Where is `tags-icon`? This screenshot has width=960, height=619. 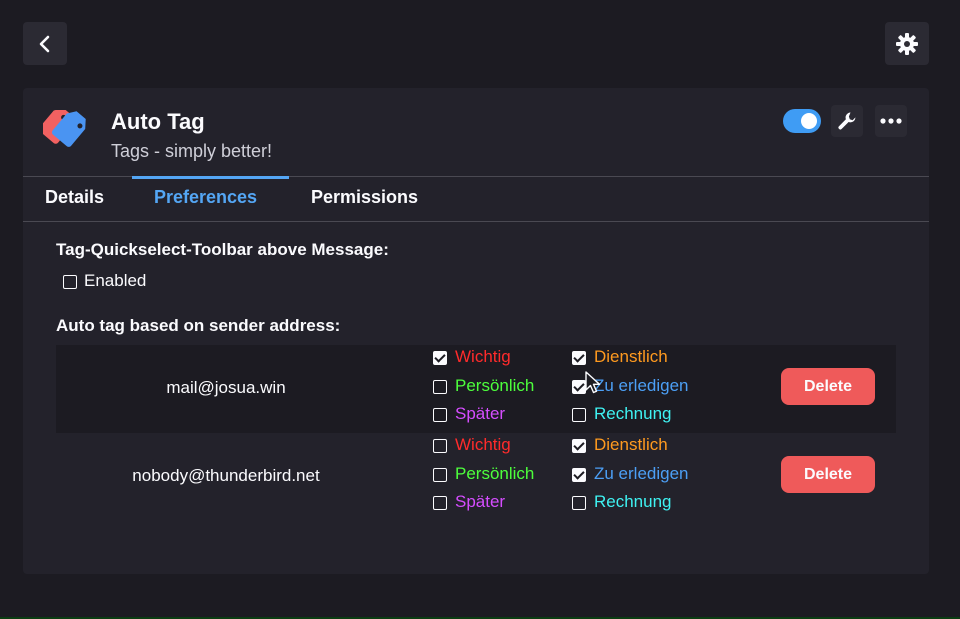 tags-icon is located at coordinates (64, 128).